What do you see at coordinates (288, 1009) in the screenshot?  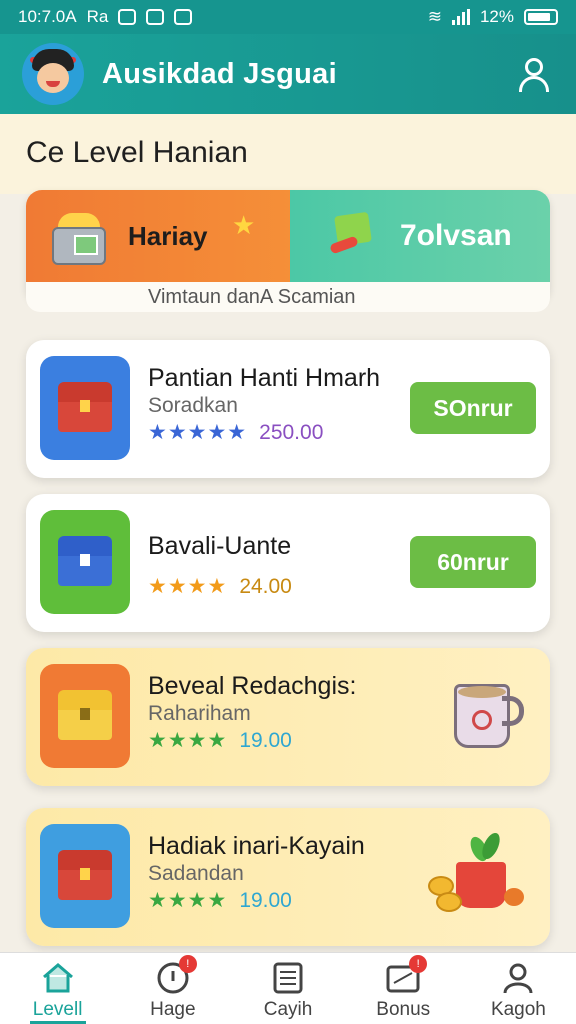 I see `nav-label: Cayih` at bounding box center [288, 1009].